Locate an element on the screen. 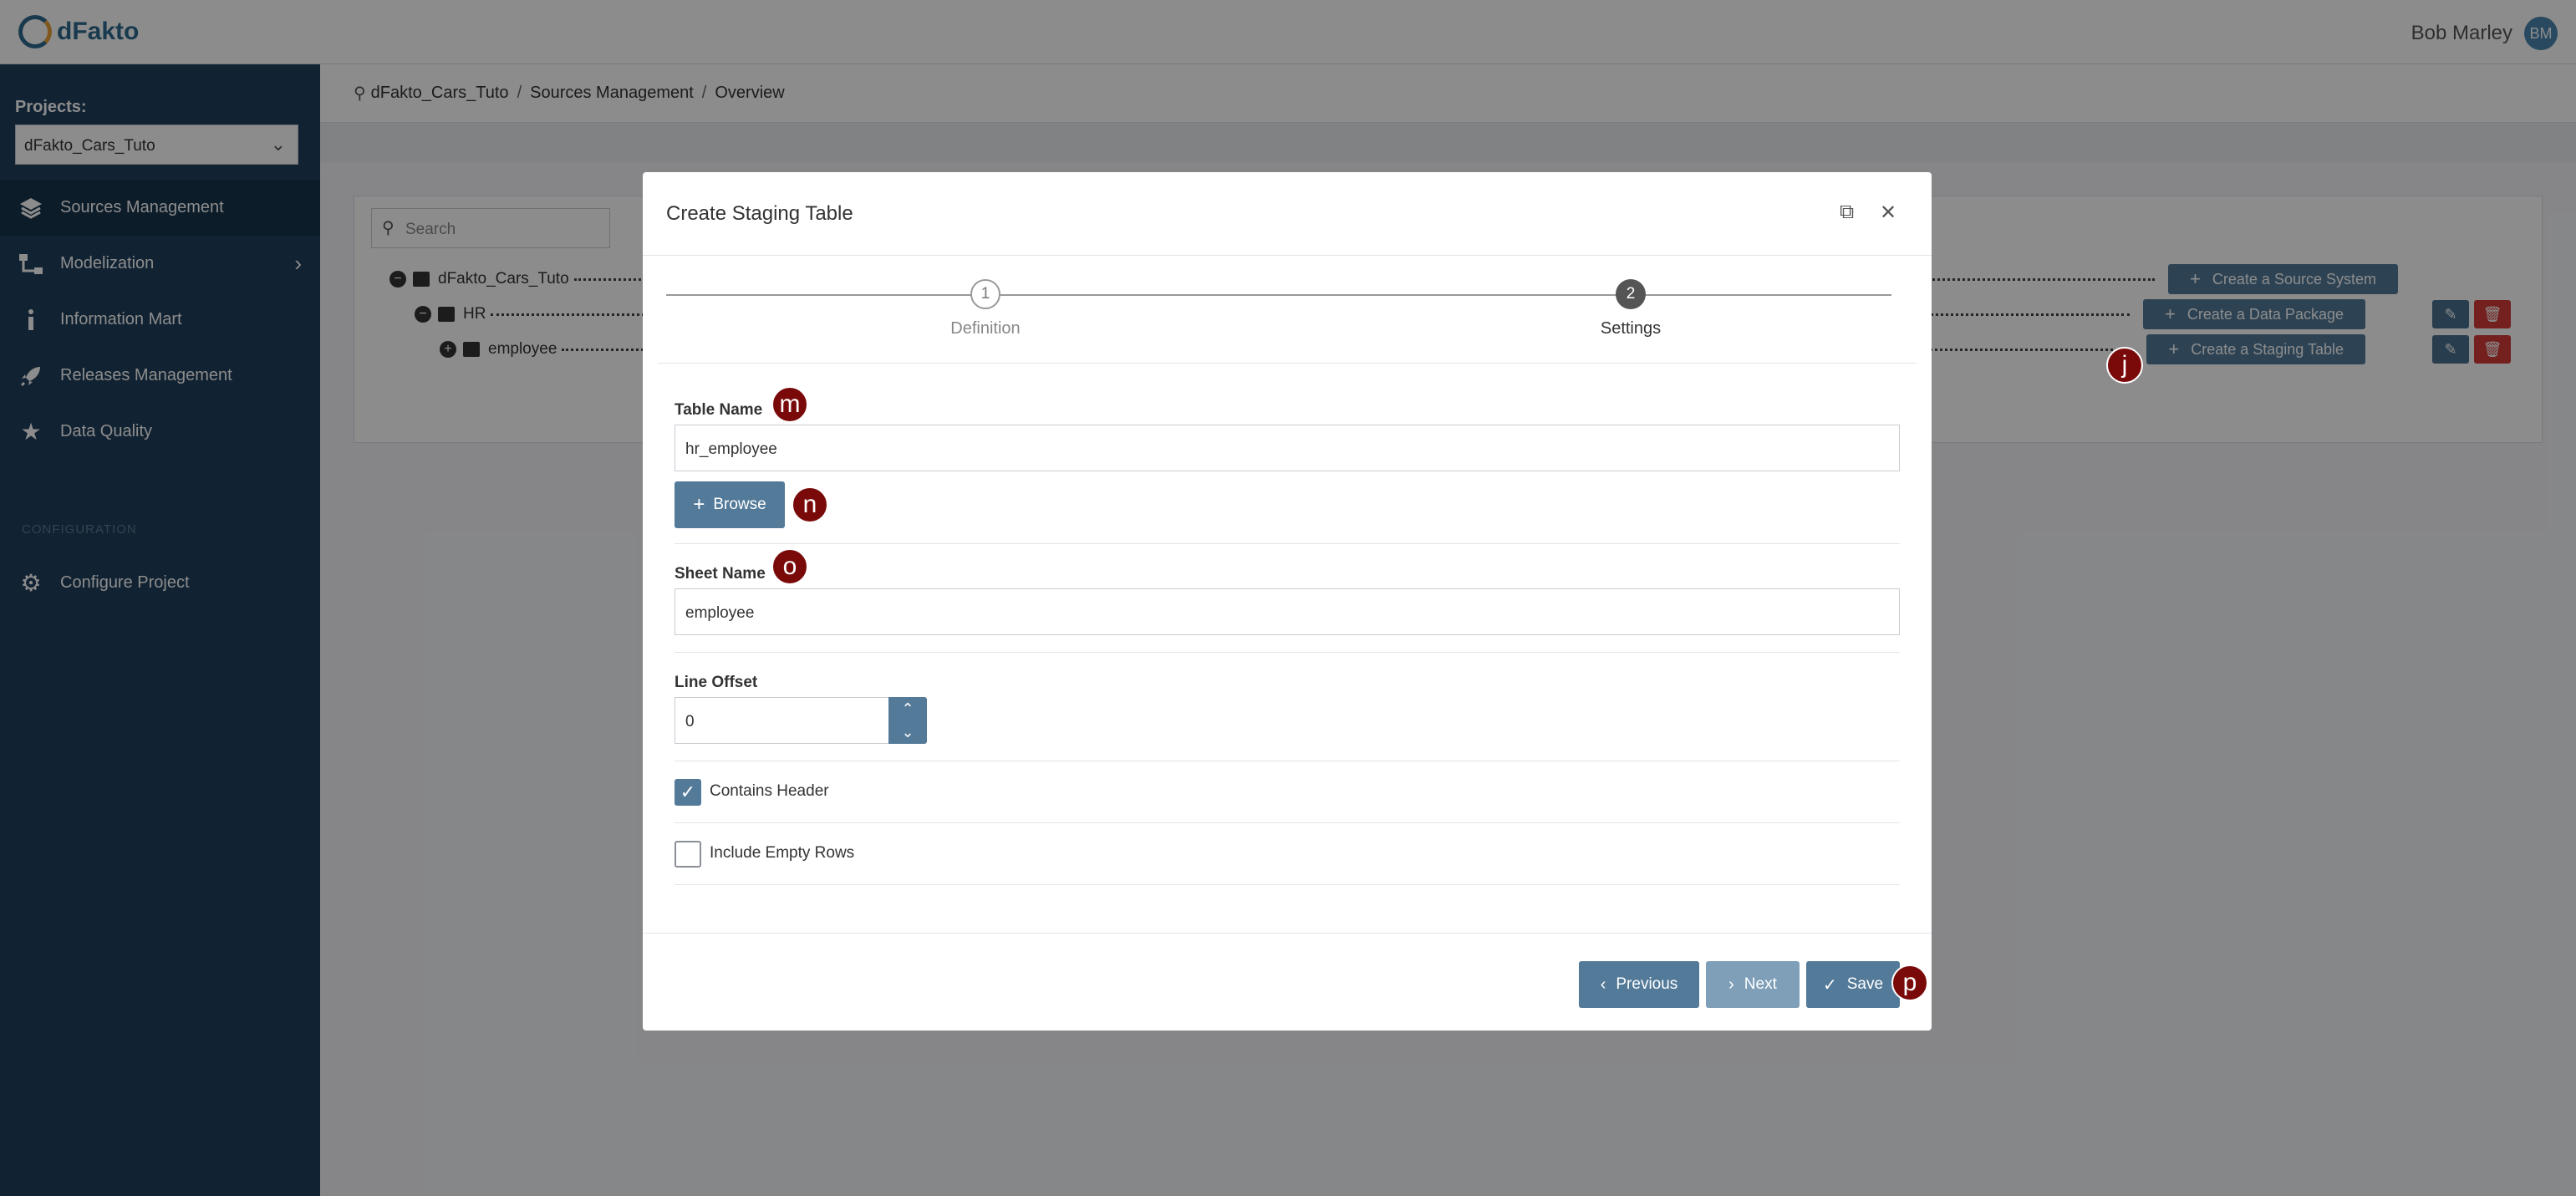 This screenshot has width=2576, height=1196. plus-icon: + is located at coordinates (699, 504).